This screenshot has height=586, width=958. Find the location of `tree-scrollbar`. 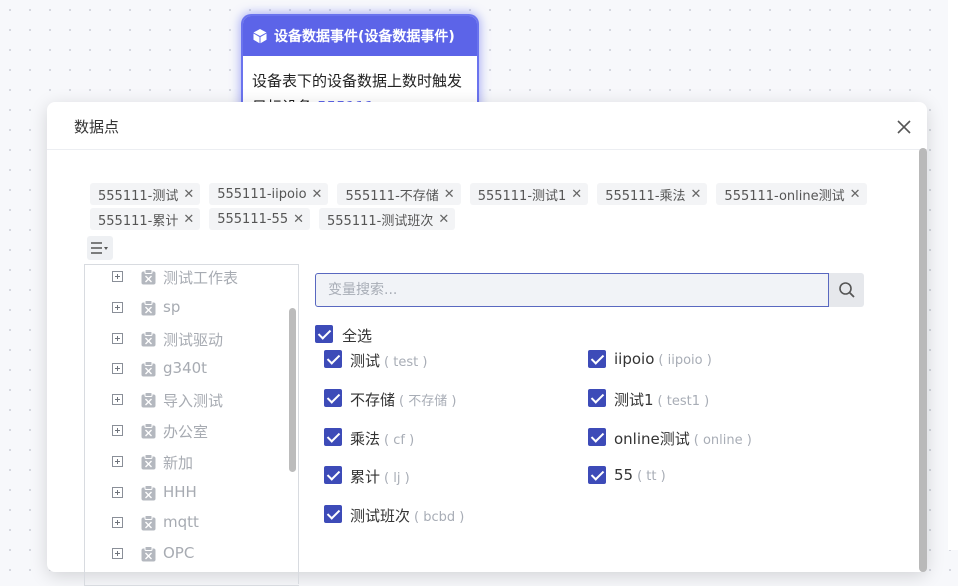

tree-scrollbar is located at coordinates (292, 390).